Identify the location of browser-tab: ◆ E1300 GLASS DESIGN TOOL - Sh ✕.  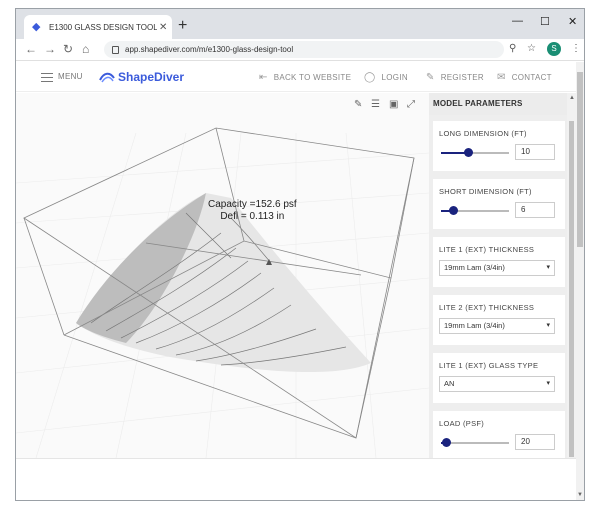
(98, 27).